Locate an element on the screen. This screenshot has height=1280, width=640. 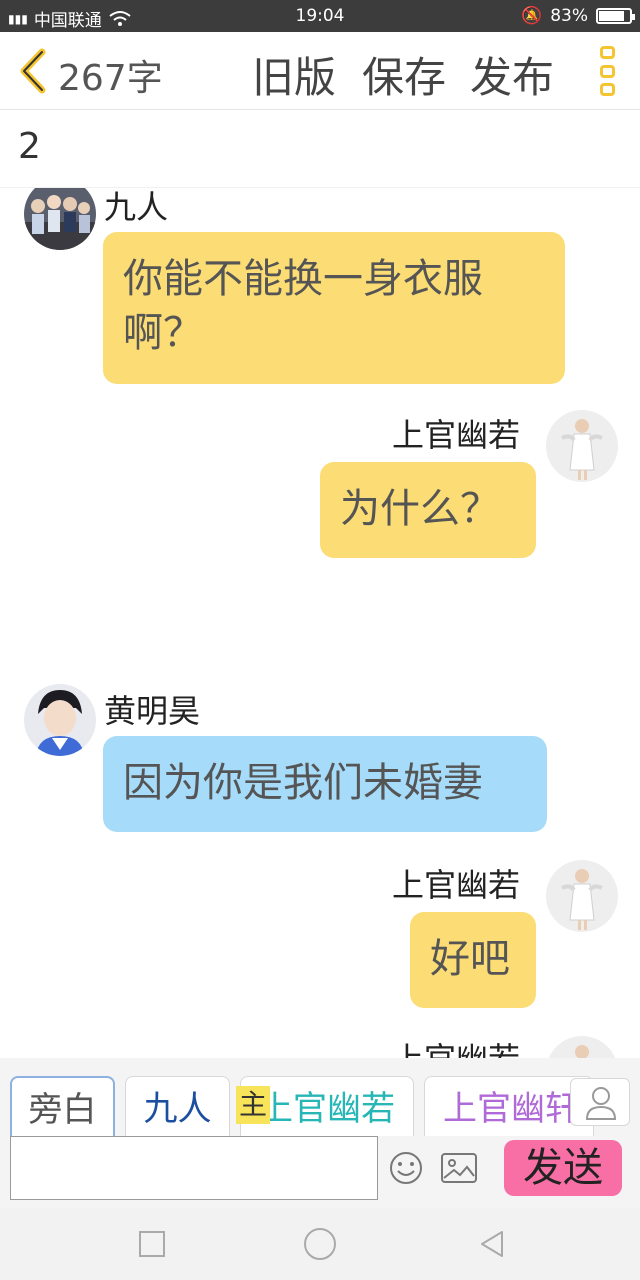
character-chip: 九人 is located at coordinates (177, 1107).